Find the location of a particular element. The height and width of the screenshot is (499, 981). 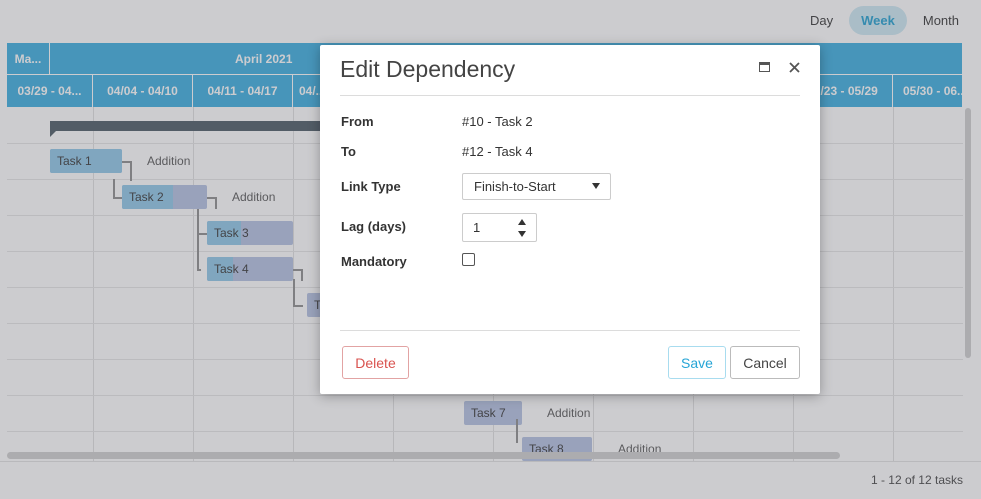

to-label: To is located at coordinates (348, 151).